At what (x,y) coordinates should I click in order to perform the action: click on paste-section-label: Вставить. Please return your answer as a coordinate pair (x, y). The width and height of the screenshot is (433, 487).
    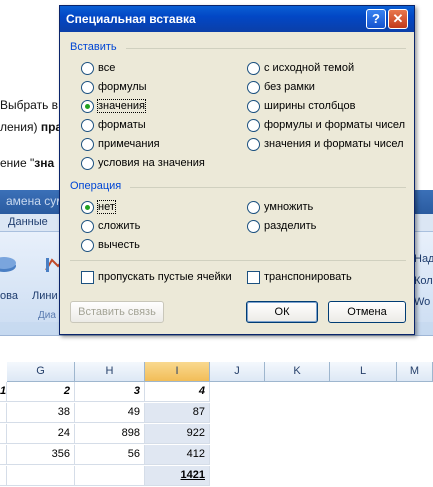
    Looking at the image, I should click on (93, 47).